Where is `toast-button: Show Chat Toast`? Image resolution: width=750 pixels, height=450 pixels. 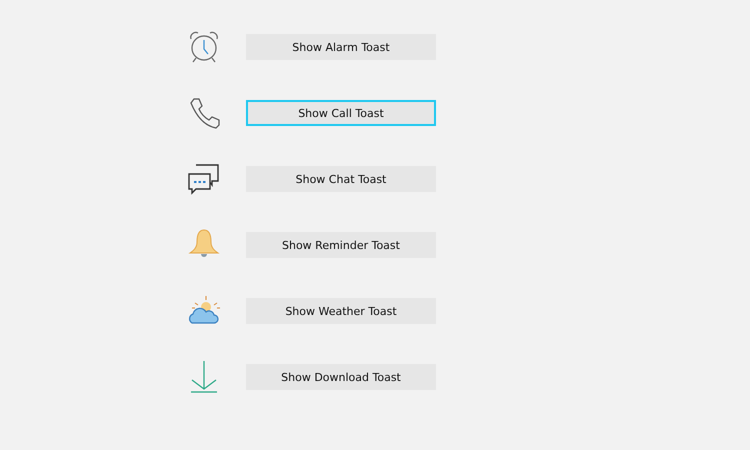 toast-button: Show Chat Toast is located at coordinates (341, 179).